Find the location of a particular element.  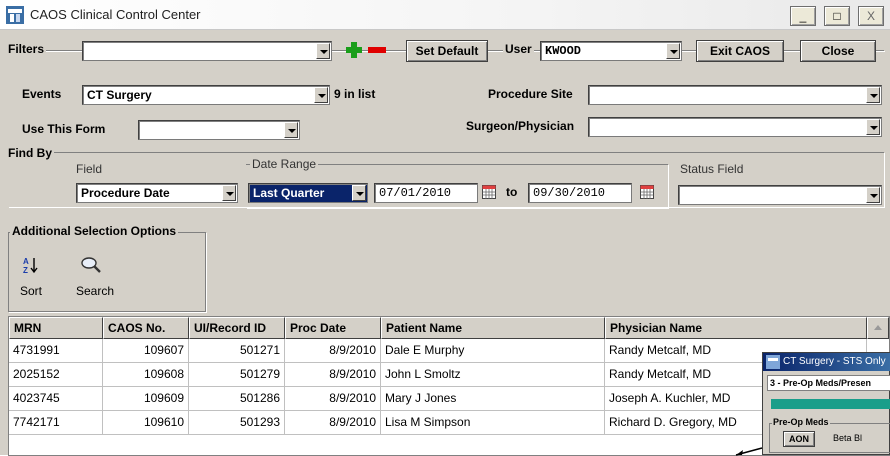

remove-icon is located at coordinates (377, 50).